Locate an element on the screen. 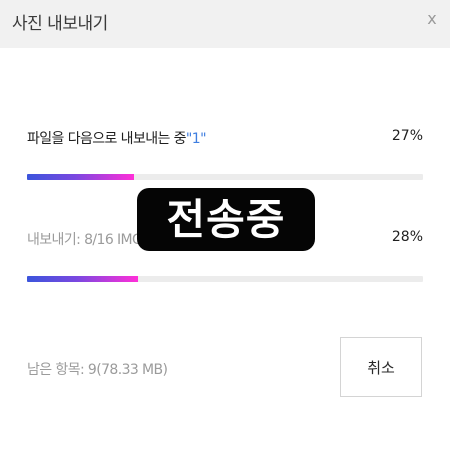  cancel-button: 취소 is located at coordinates (381, 367).